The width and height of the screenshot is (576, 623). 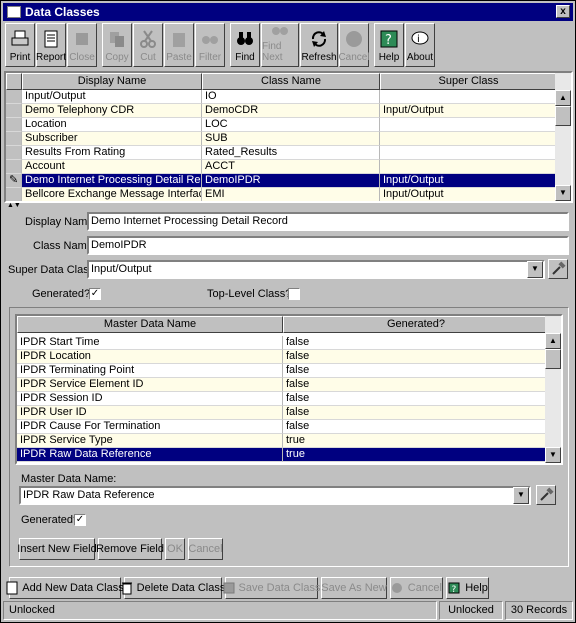 What do you see at coordinates (112, 181) in the screenshot?
I see `class-cell: Demo Internet Processing Detail Record` at bounding box center [112, 181].